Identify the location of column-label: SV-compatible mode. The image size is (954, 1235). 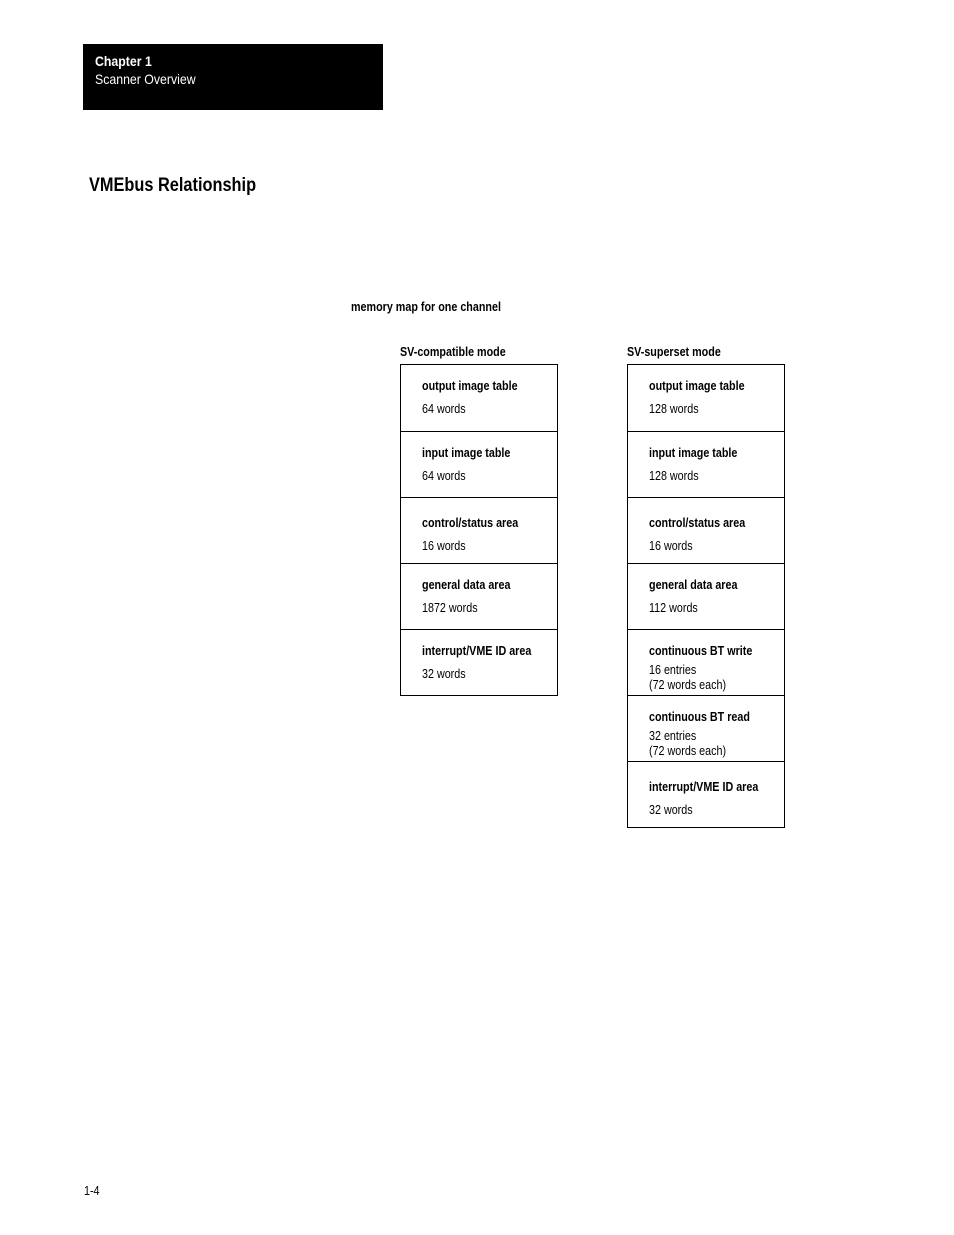
(453, 352).